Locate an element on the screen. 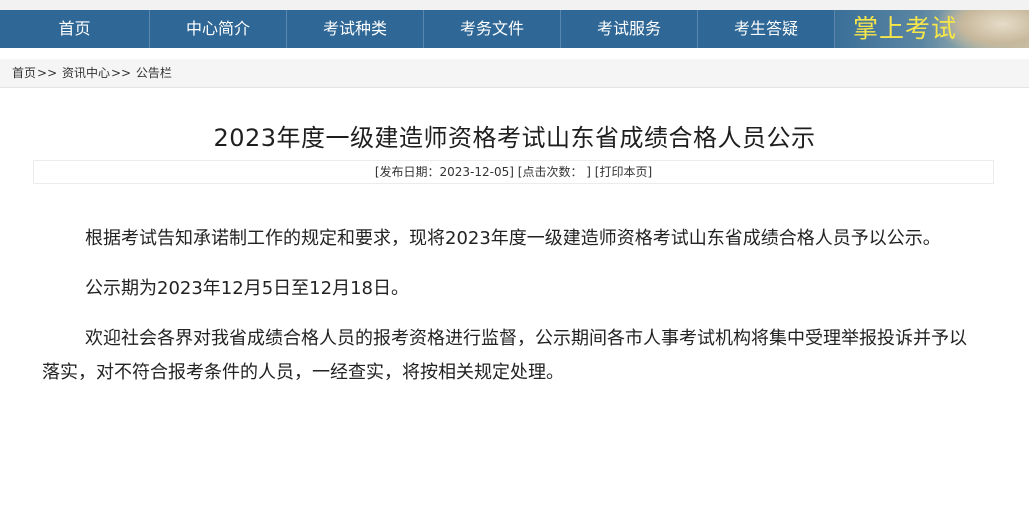  breadcrumb-bulletin: 公告栏 is located at coordinates (154, 73).